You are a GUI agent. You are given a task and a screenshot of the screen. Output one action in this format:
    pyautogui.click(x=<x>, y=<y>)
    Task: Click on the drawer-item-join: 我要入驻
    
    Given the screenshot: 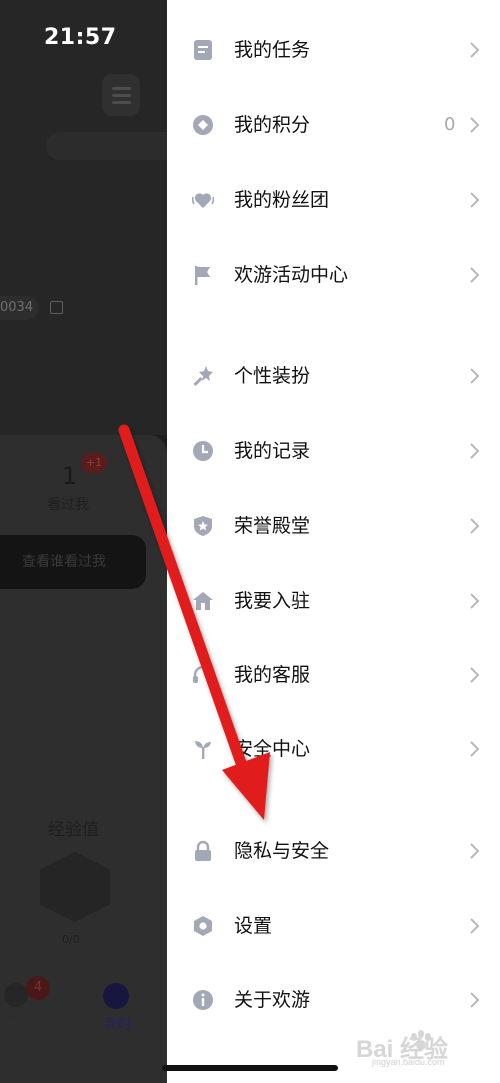 What is the action you would take?
    pyautogui.click(x=333, y=601)
    